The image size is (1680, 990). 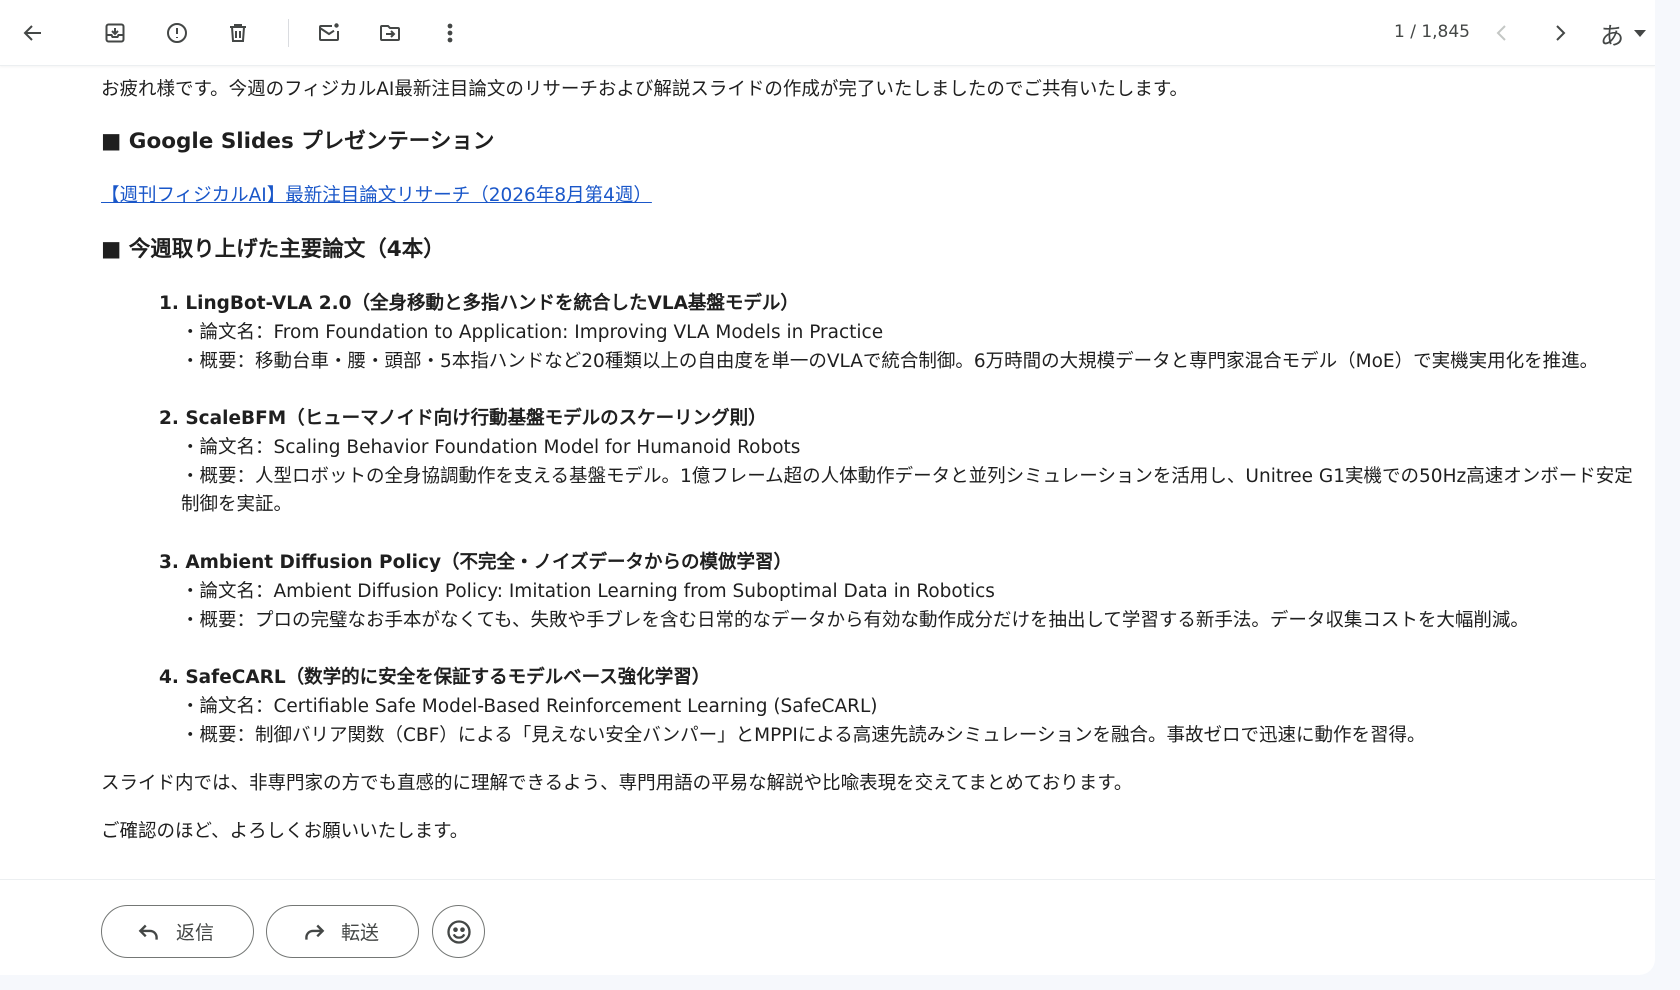 I want to click on report-spam-icon, so click(x=177, y=33).